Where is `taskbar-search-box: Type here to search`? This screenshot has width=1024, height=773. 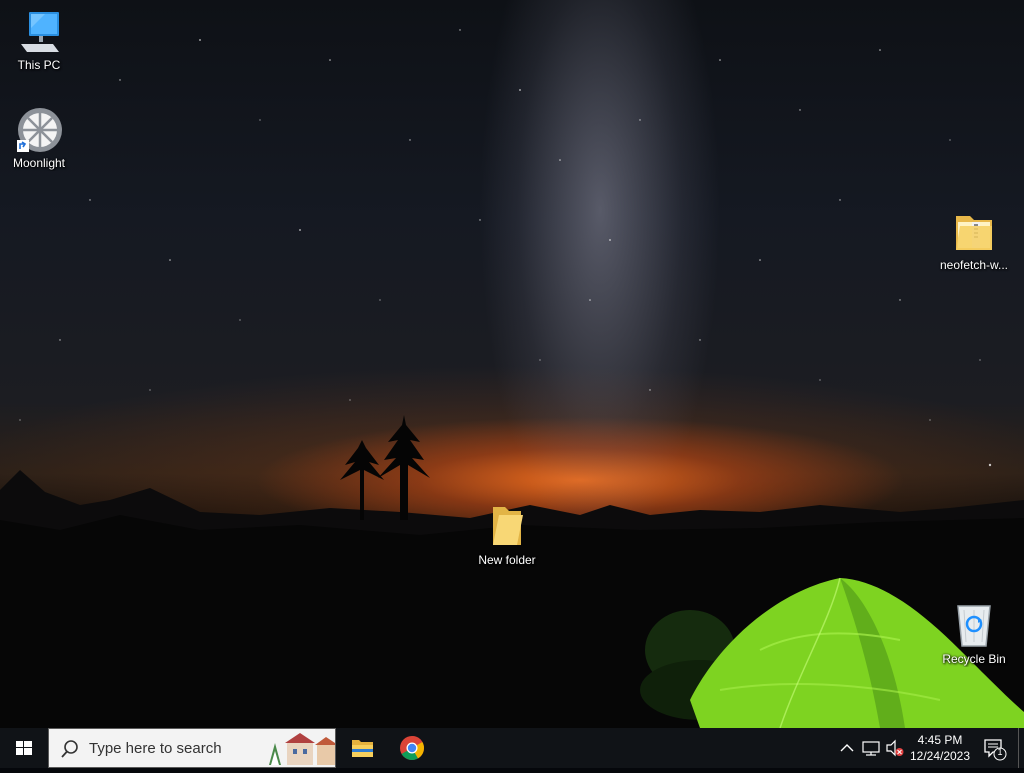
taskbar-search-box: Type here to search is located at coordinates (192, 748).